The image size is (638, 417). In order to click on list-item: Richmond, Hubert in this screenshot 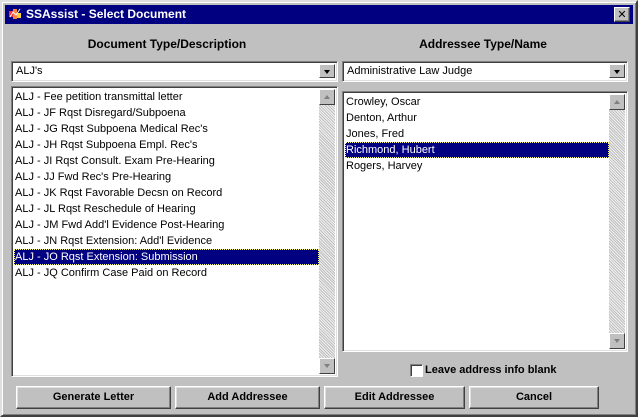, I will do `click(477, 150)`.